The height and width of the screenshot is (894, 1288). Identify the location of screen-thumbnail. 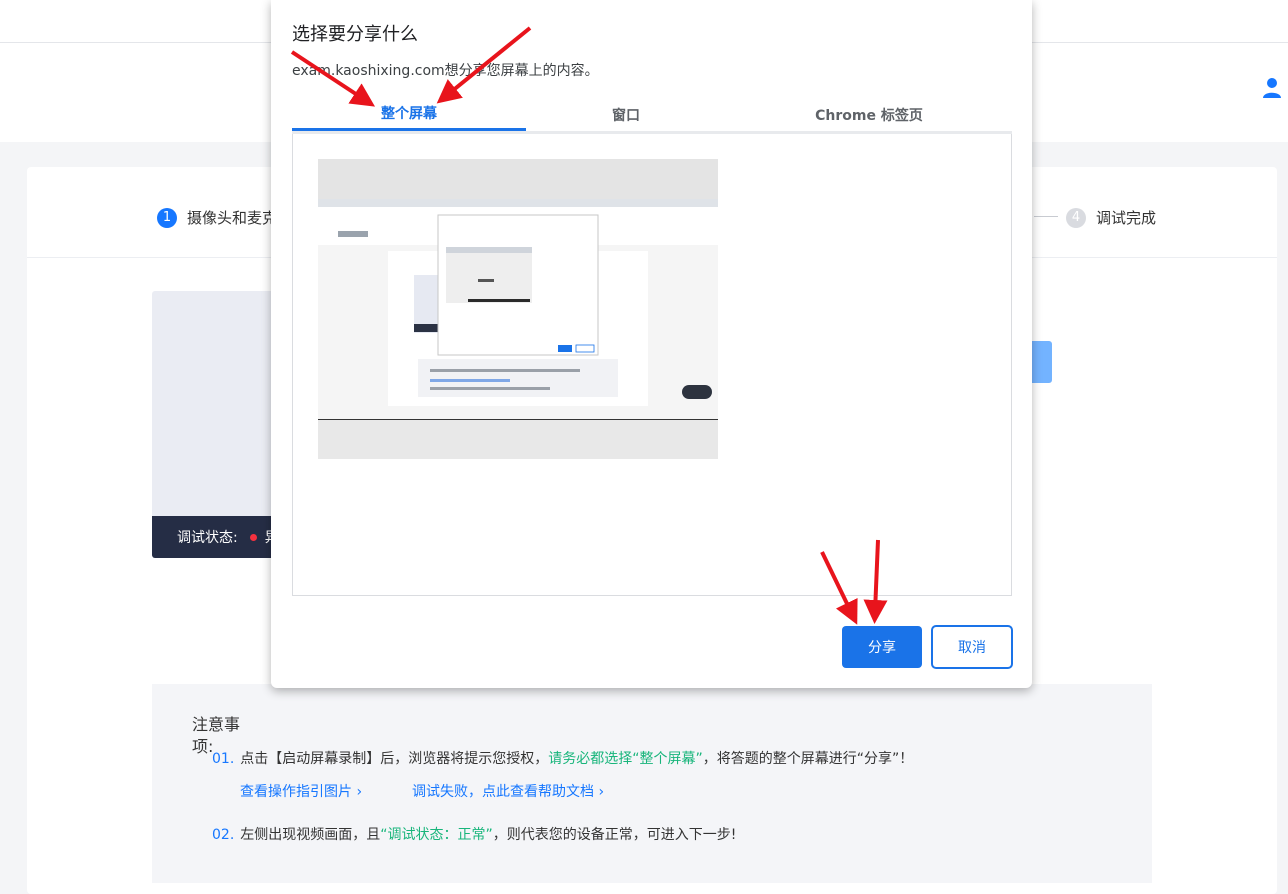
(518, 309).